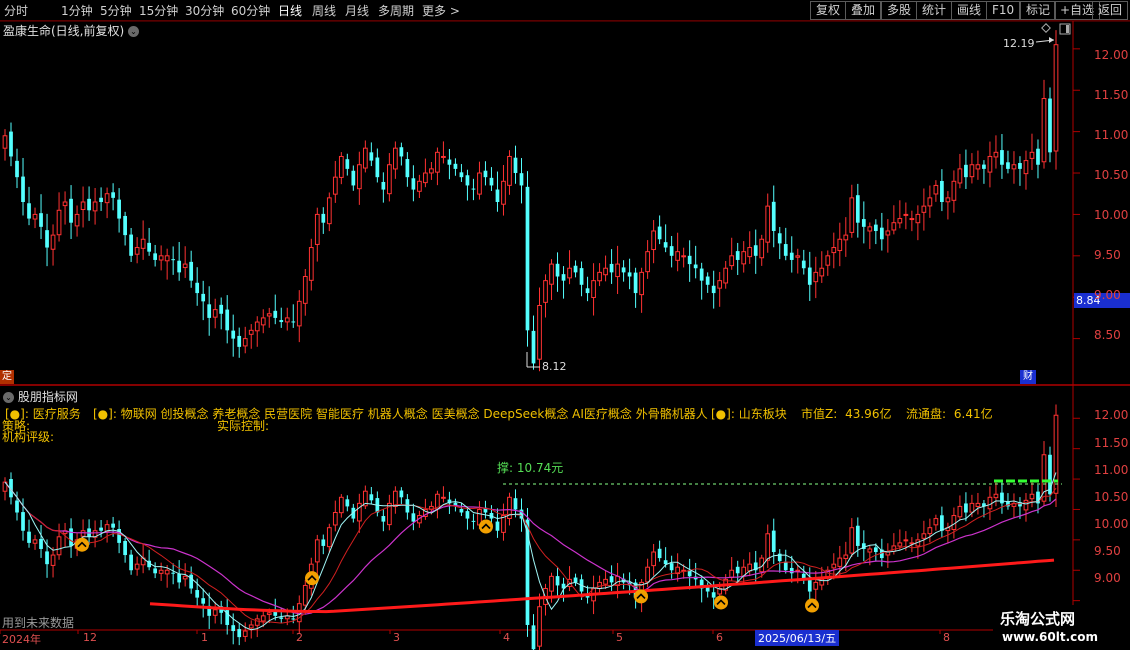  Describe the element at coordinates (949, 413) in the screenshot. I see `float-info: 流通盘: 6.41亿` at that location.